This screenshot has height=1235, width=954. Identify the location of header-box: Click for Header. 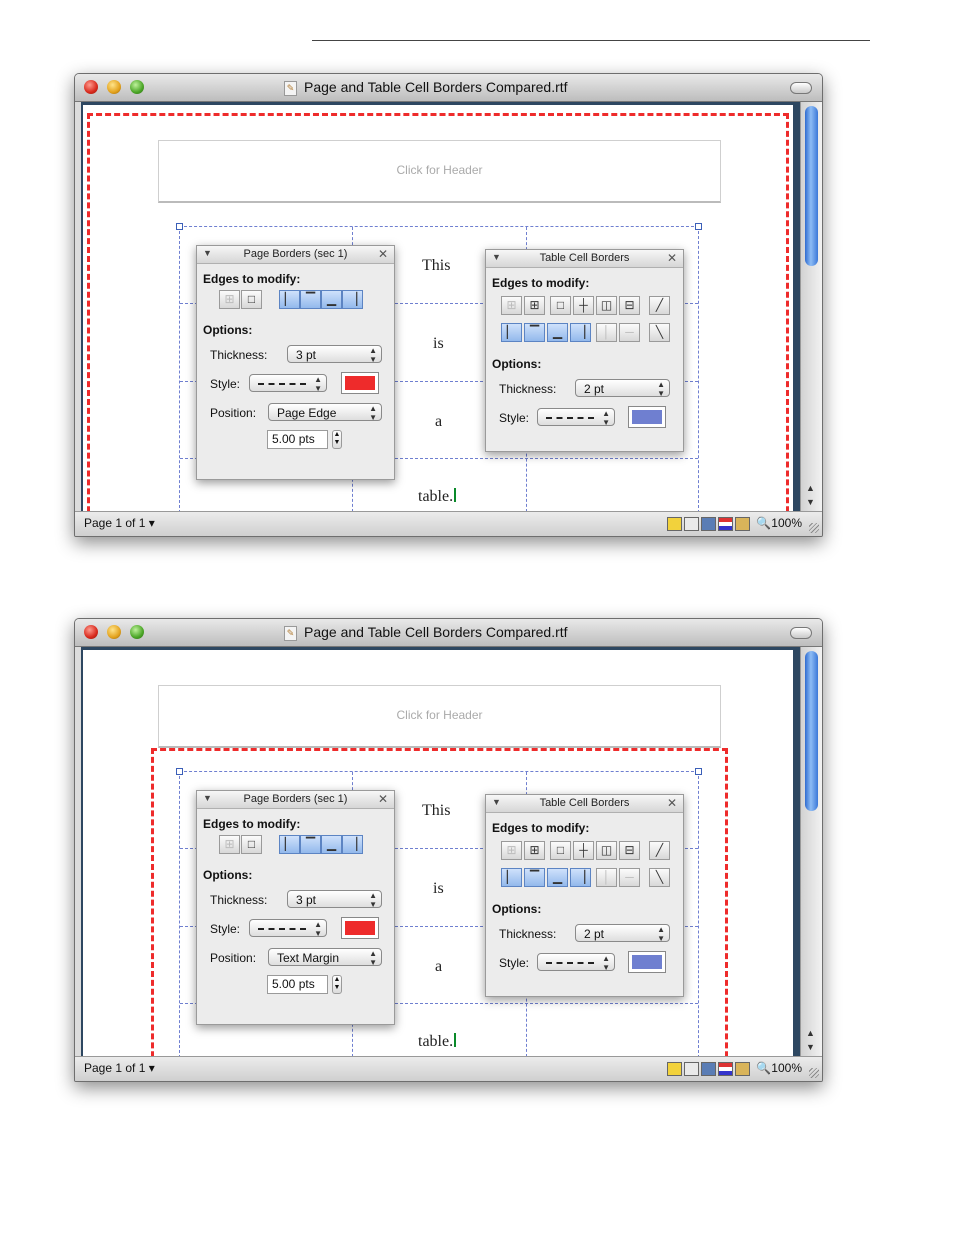
(439, 716).